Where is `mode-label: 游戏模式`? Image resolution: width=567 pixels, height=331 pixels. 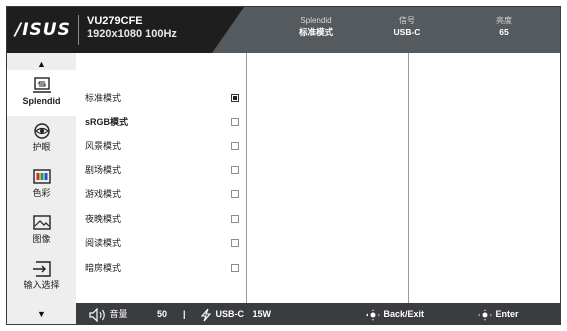
mode-label: 游戏模式 is located at coordinates (103, 194).